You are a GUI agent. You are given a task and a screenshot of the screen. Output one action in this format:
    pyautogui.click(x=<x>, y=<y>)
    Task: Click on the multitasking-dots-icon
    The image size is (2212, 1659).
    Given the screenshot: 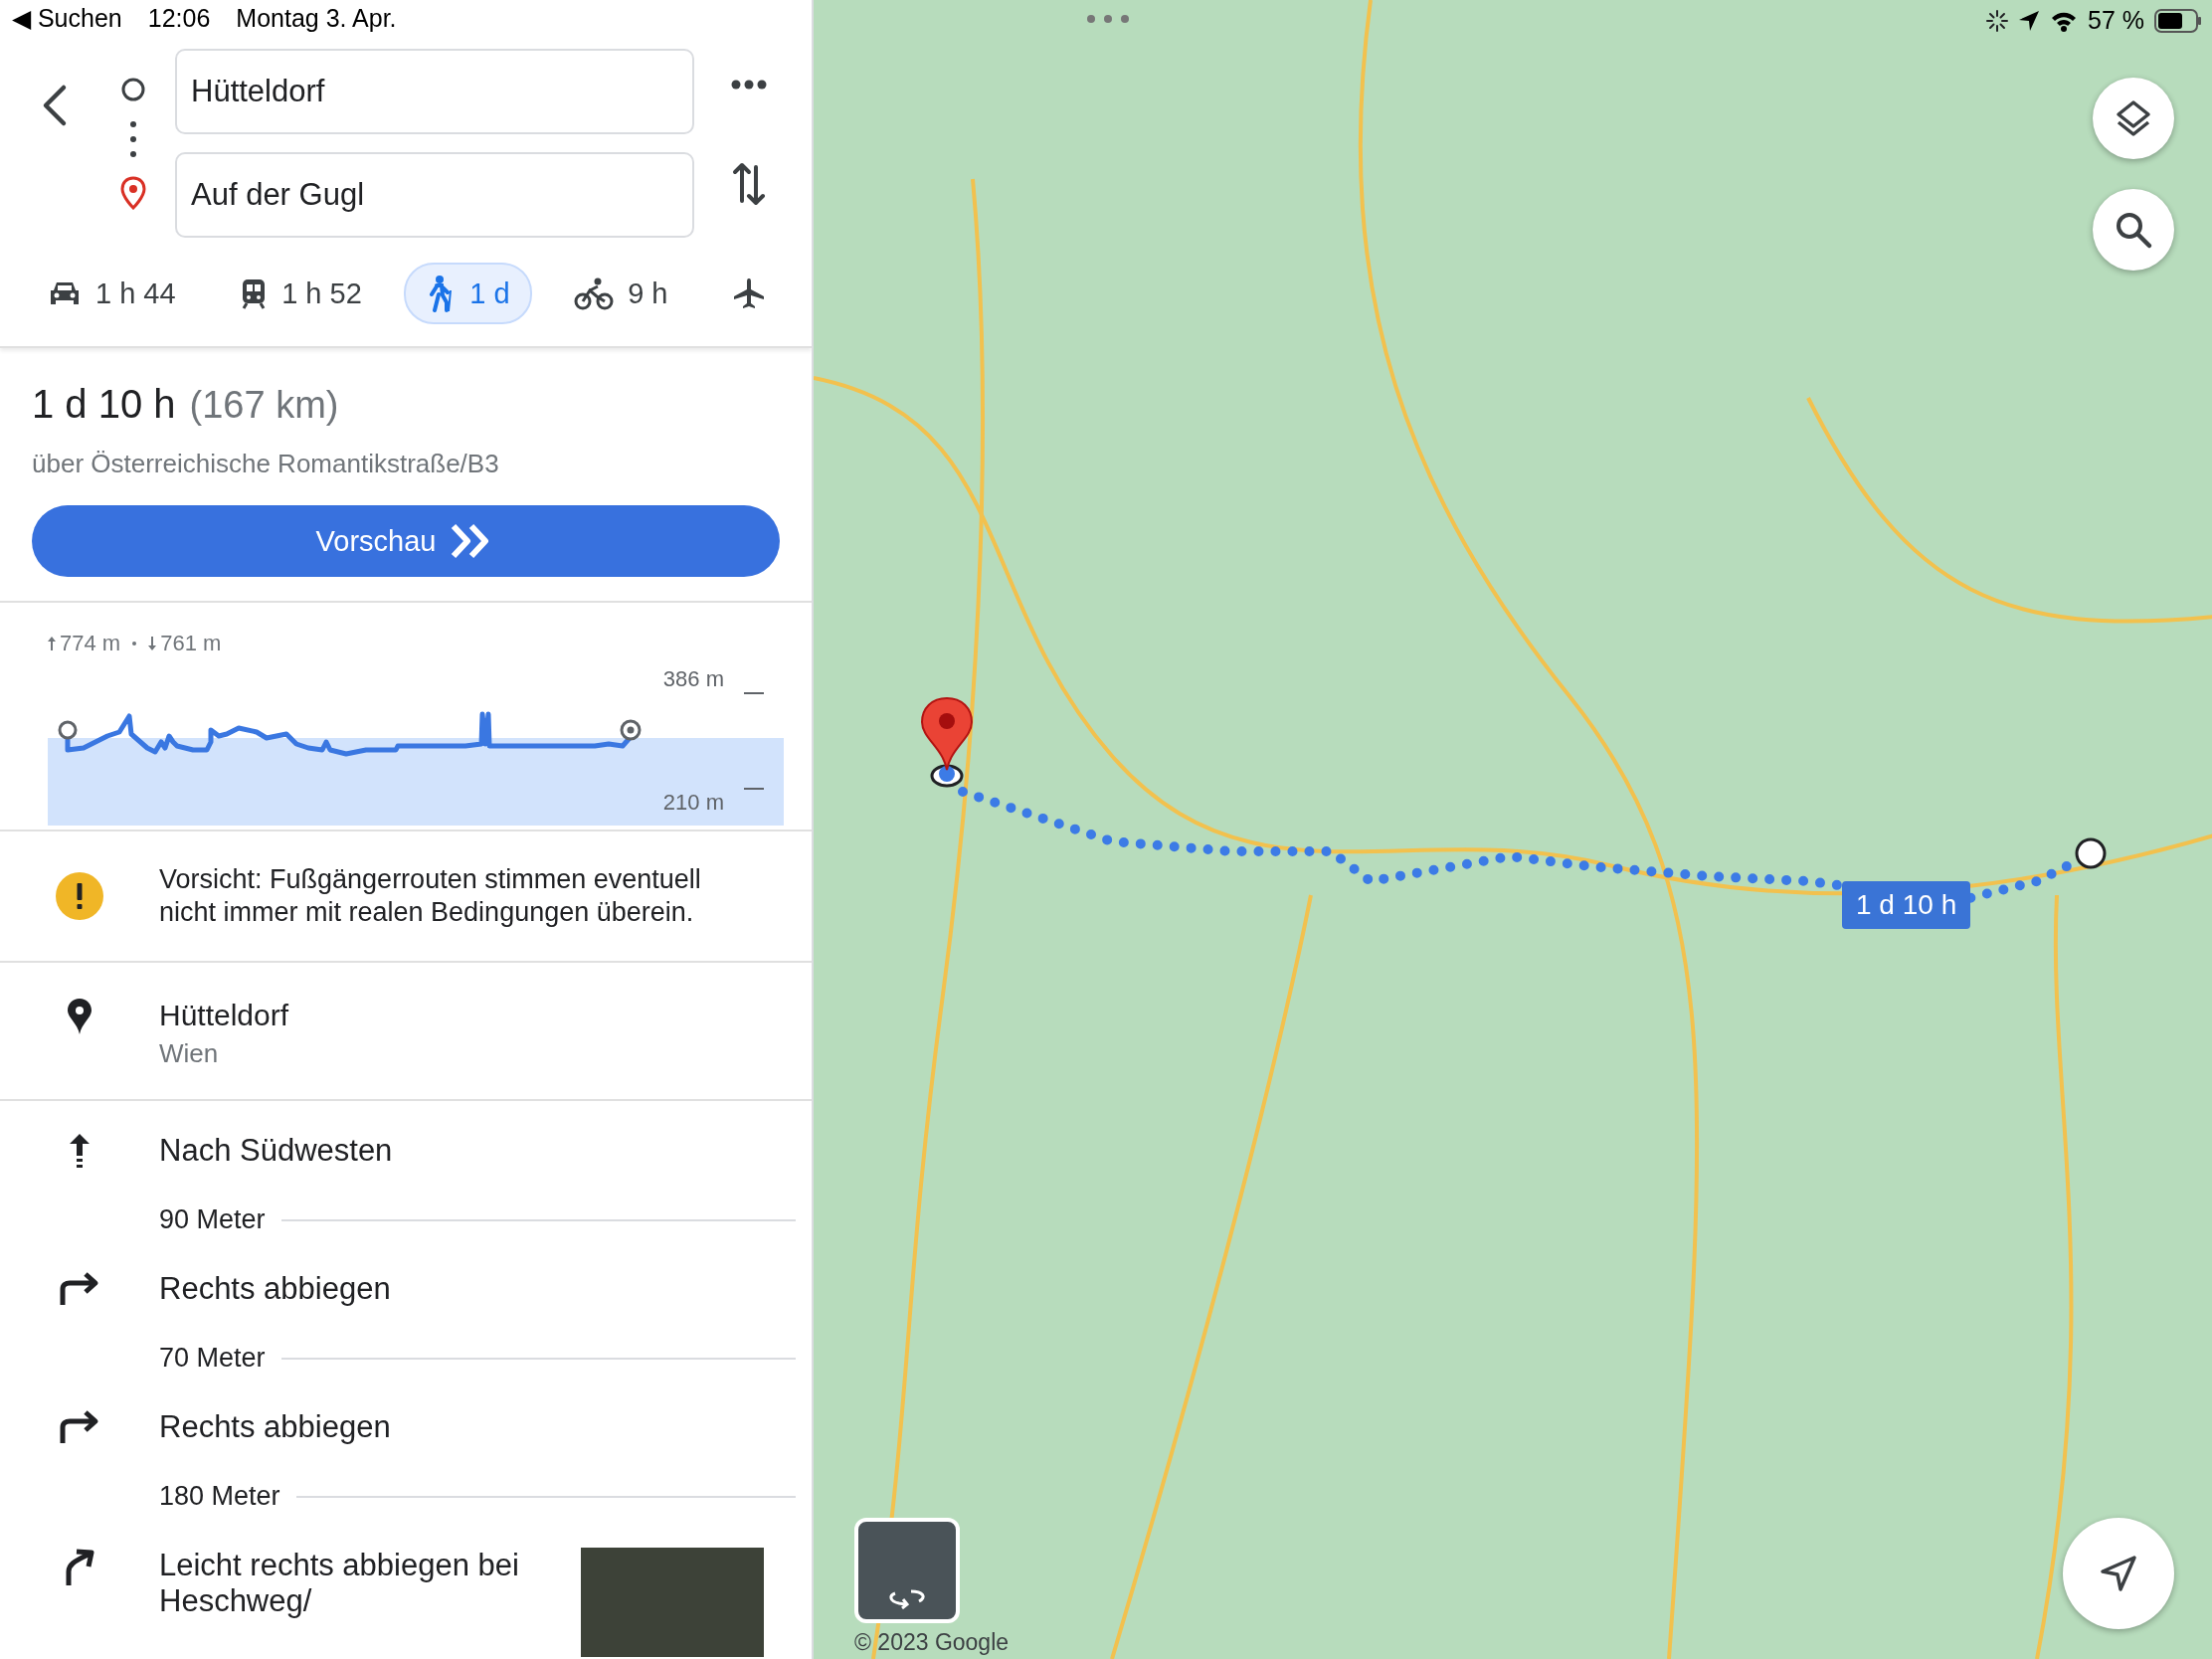 What is the action you would take?
    pyautogui.click(x=1108, y=19)
    